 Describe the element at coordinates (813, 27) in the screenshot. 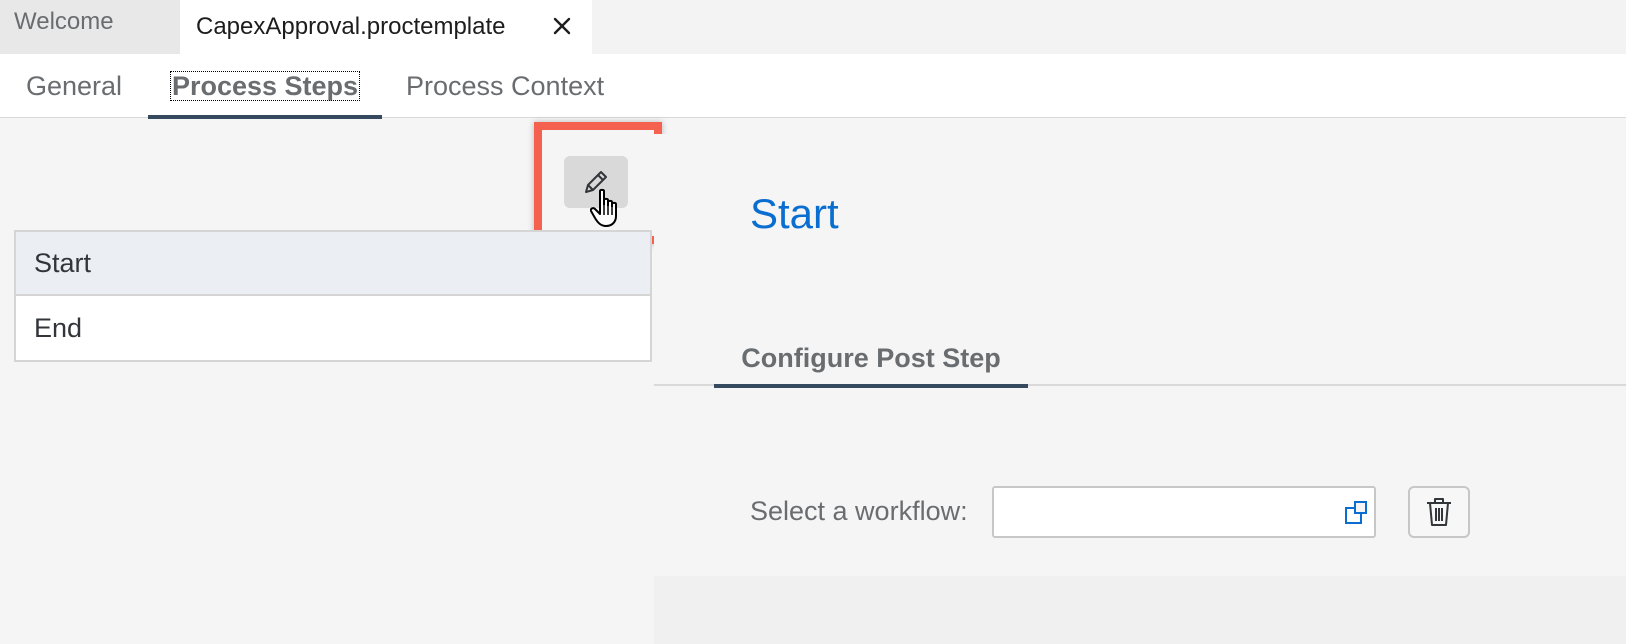

I see `editor-tab-strip: Welcome CapexApproval.proctemplate` at that location.